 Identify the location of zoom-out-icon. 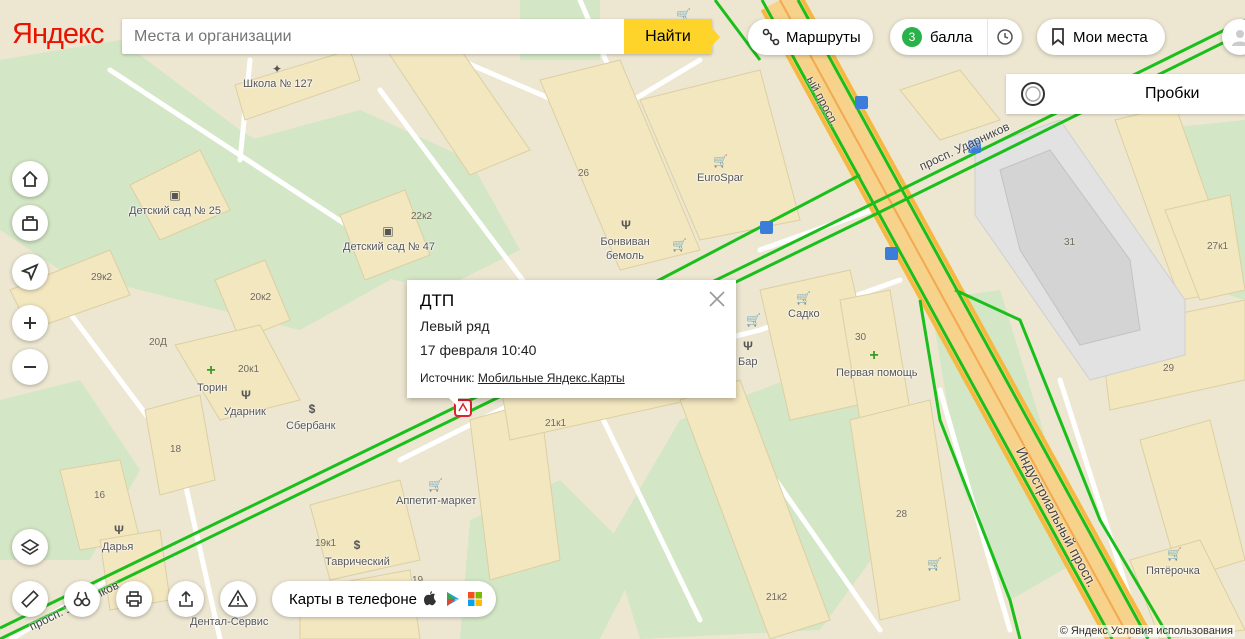
(30, 367).